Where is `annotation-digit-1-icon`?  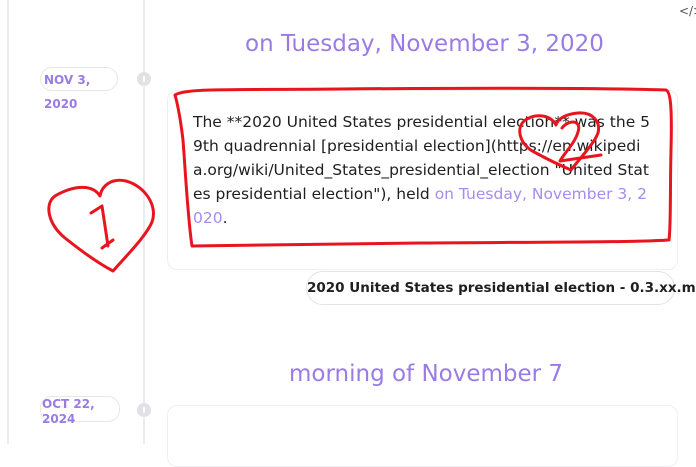
annotation-digit-1-icon is located at coordinates (102, 227).